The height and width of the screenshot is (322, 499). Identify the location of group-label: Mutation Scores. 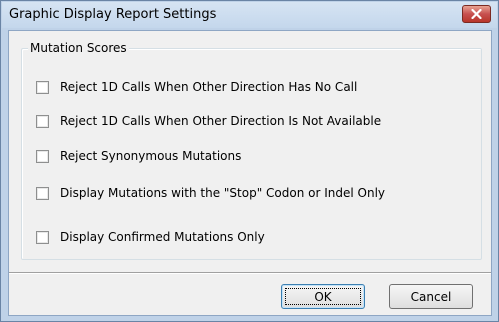
(78, 48).